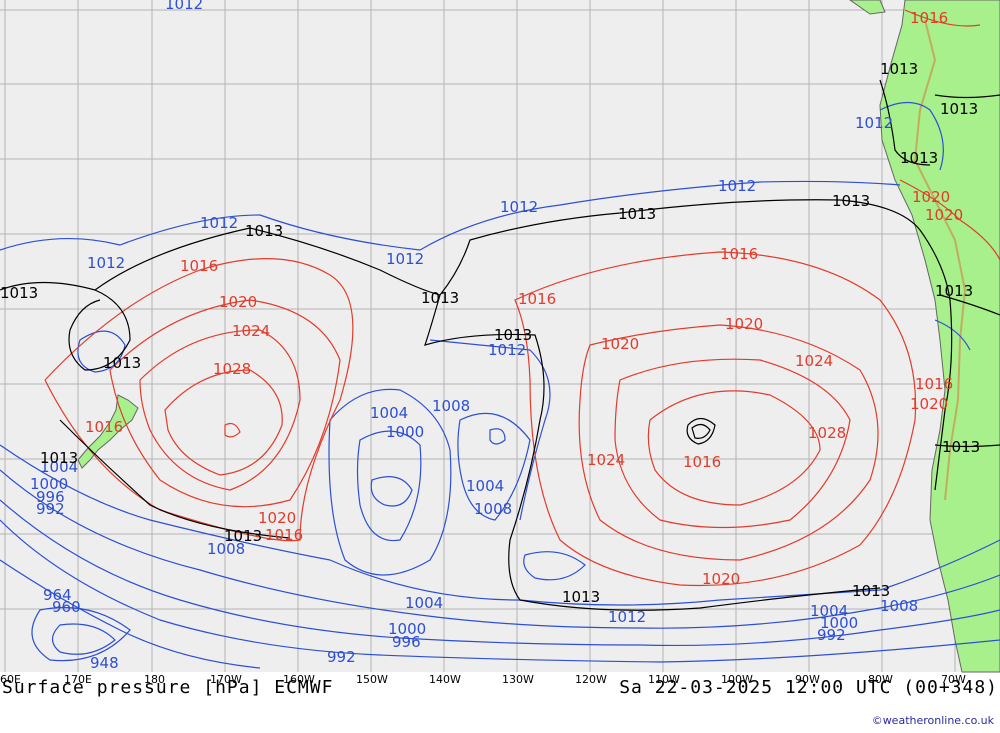 The image size is (1000, 733). I want to click on lon-tick: 130W, so click(518, 679).